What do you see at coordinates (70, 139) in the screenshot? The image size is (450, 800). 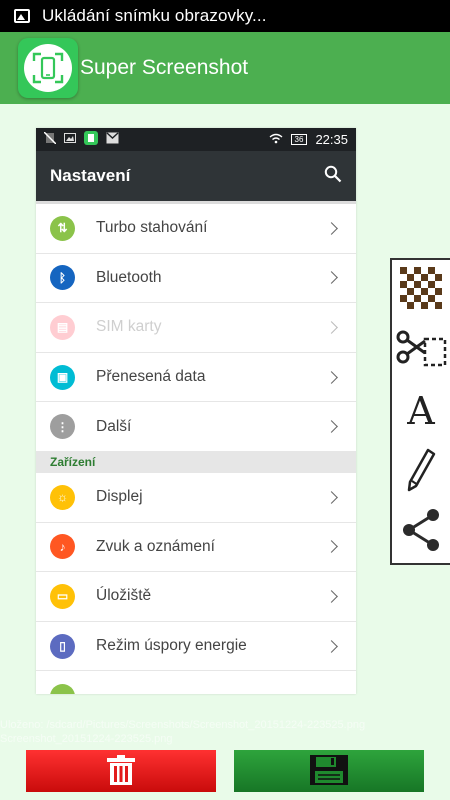 I see `image-icon` at bounding box center [70, 139].